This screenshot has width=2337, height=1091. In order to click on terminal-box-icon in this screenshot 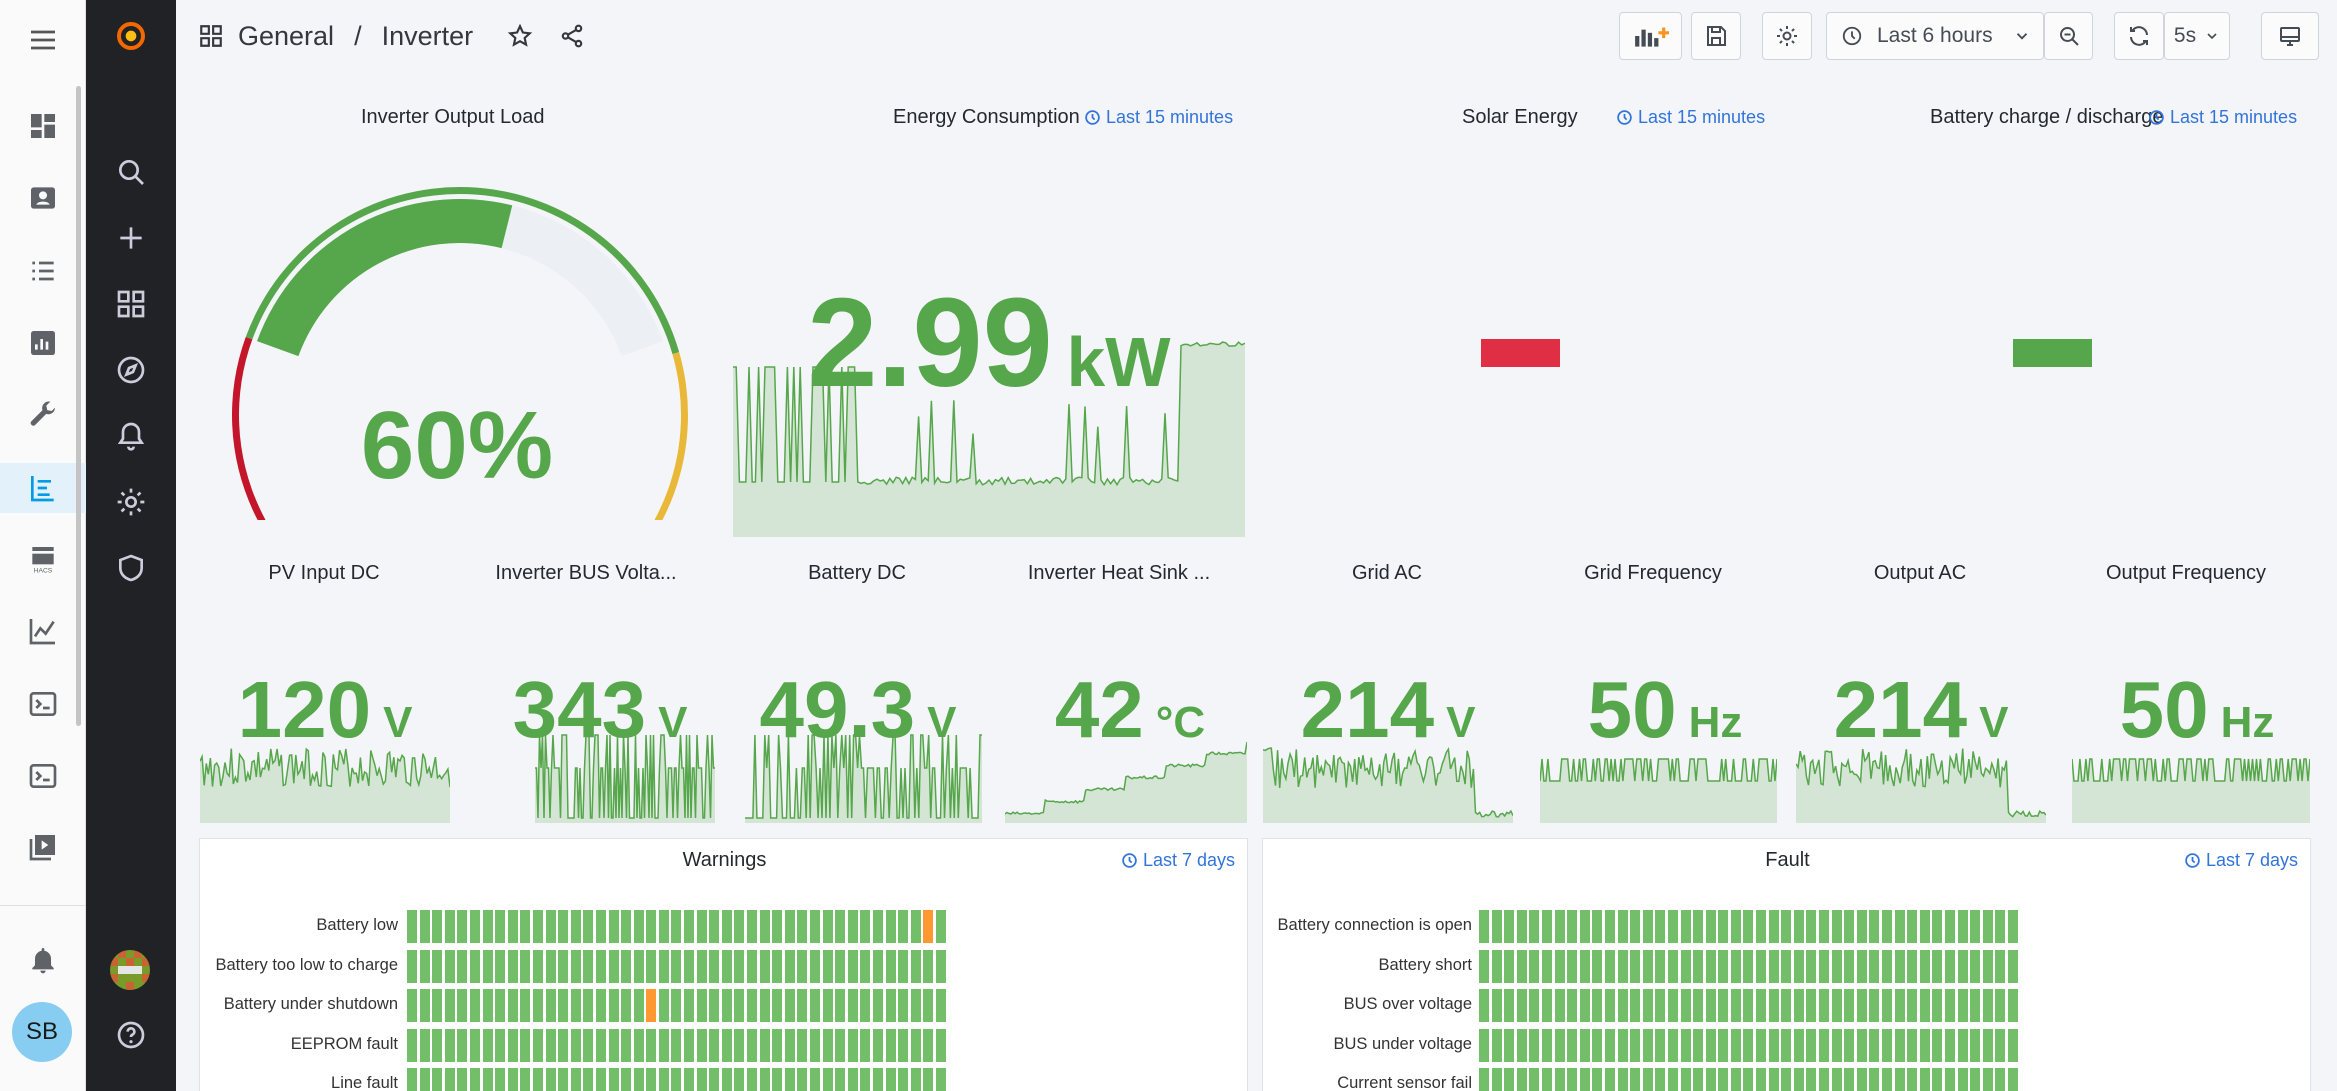, I will do `click(43, 776)`.